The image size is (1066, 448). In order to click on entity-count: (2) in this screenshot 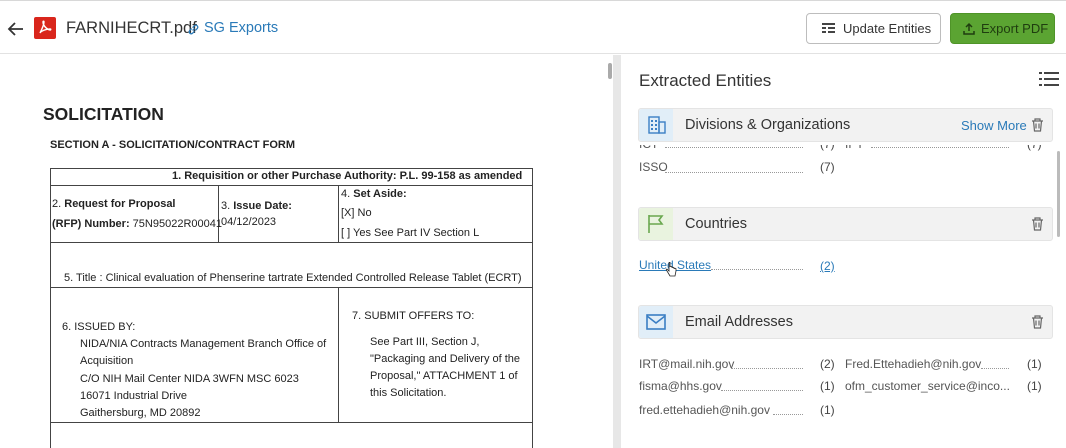, I will do `click(827, 364)`.